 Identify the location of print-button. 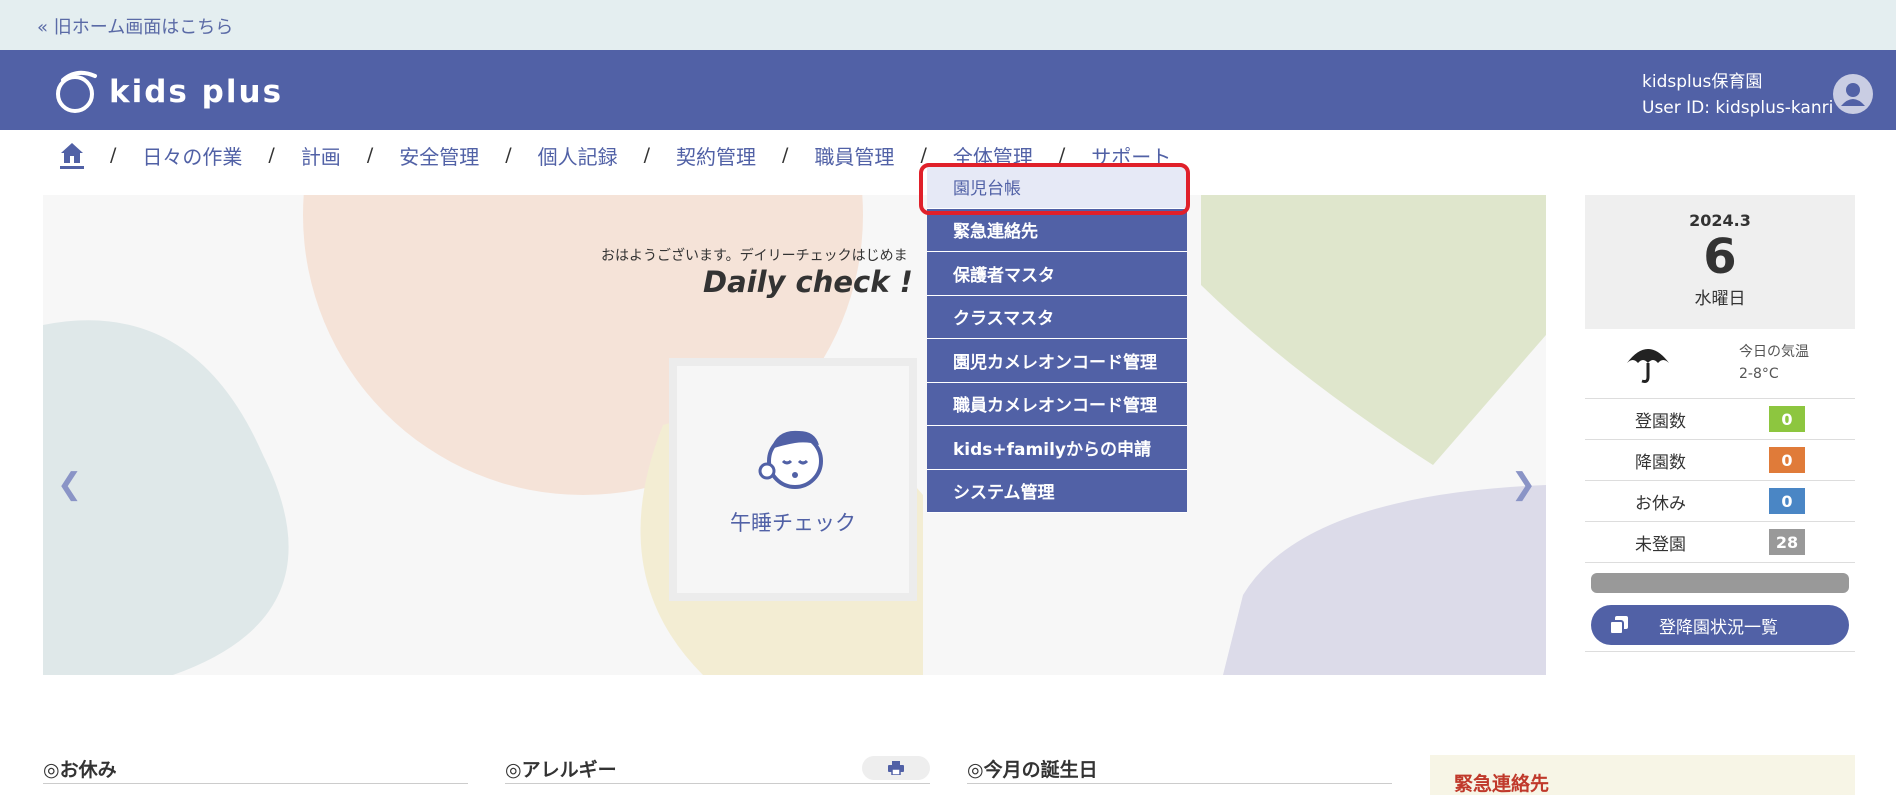
(896, 768).